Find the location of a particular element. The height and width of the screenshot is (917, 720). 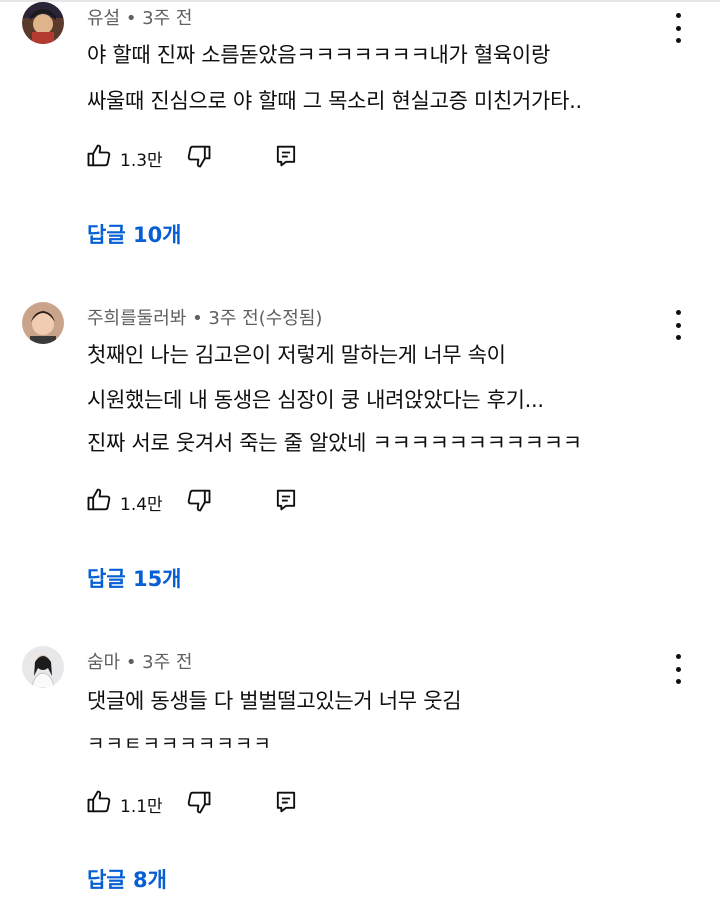

like-count: 1.1만 is located at coordinates (141, 807).